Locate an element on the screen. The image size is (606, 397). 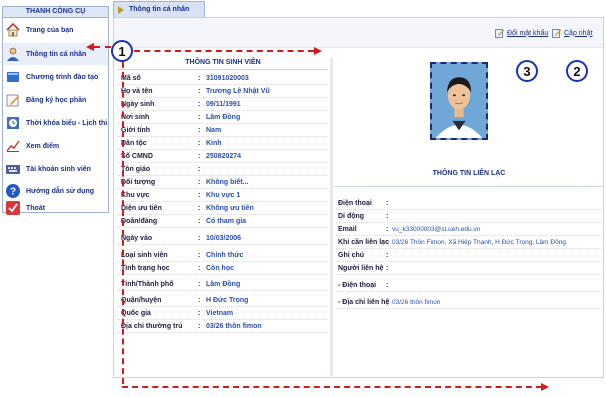
field-row: Họ và tên: Trương Lê Nhật Vũ is located at coordinates (223, 92).